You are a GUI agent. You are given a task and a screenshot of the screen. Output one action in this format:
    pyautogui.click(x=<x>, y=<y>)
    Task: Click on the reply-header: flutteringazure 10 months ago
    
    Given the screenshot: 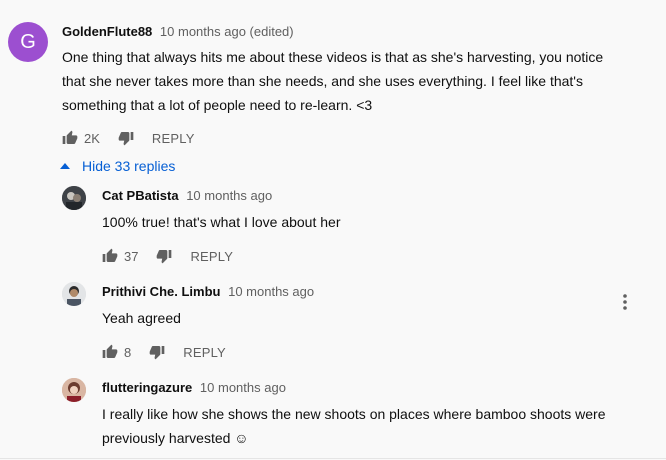 What is the action you would take?
    pyautogui.click(x=194, y=387)
    